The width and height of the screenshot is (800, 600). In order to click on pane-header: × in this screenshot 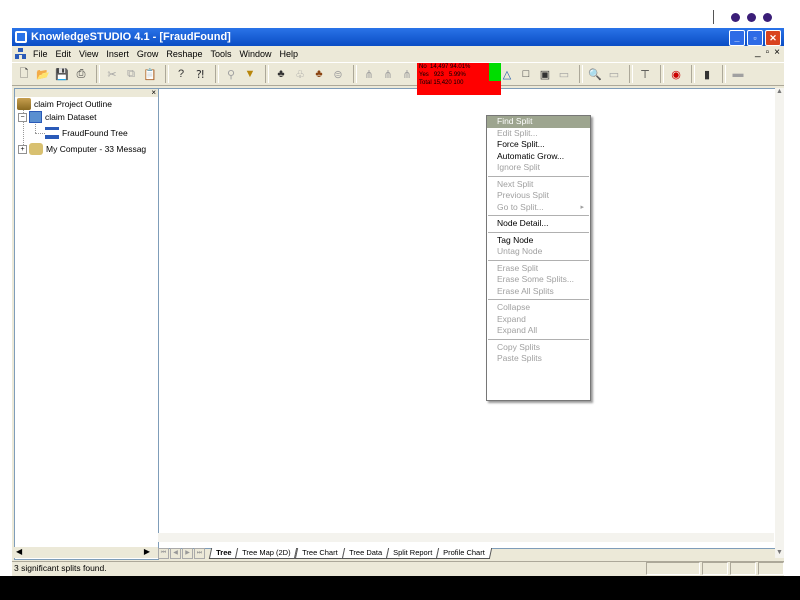, I will do `click(86, 92)`.